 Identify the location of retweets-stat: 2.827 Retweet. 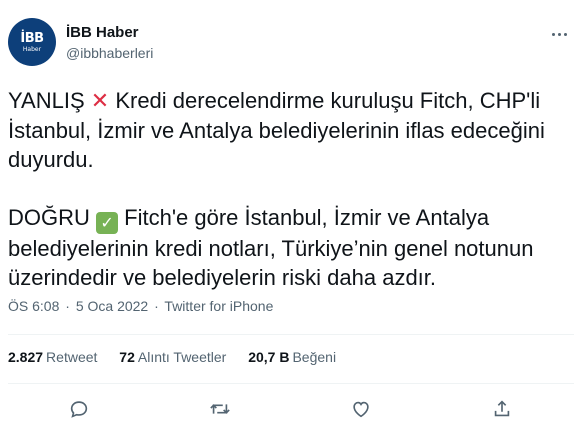
(52, 357).